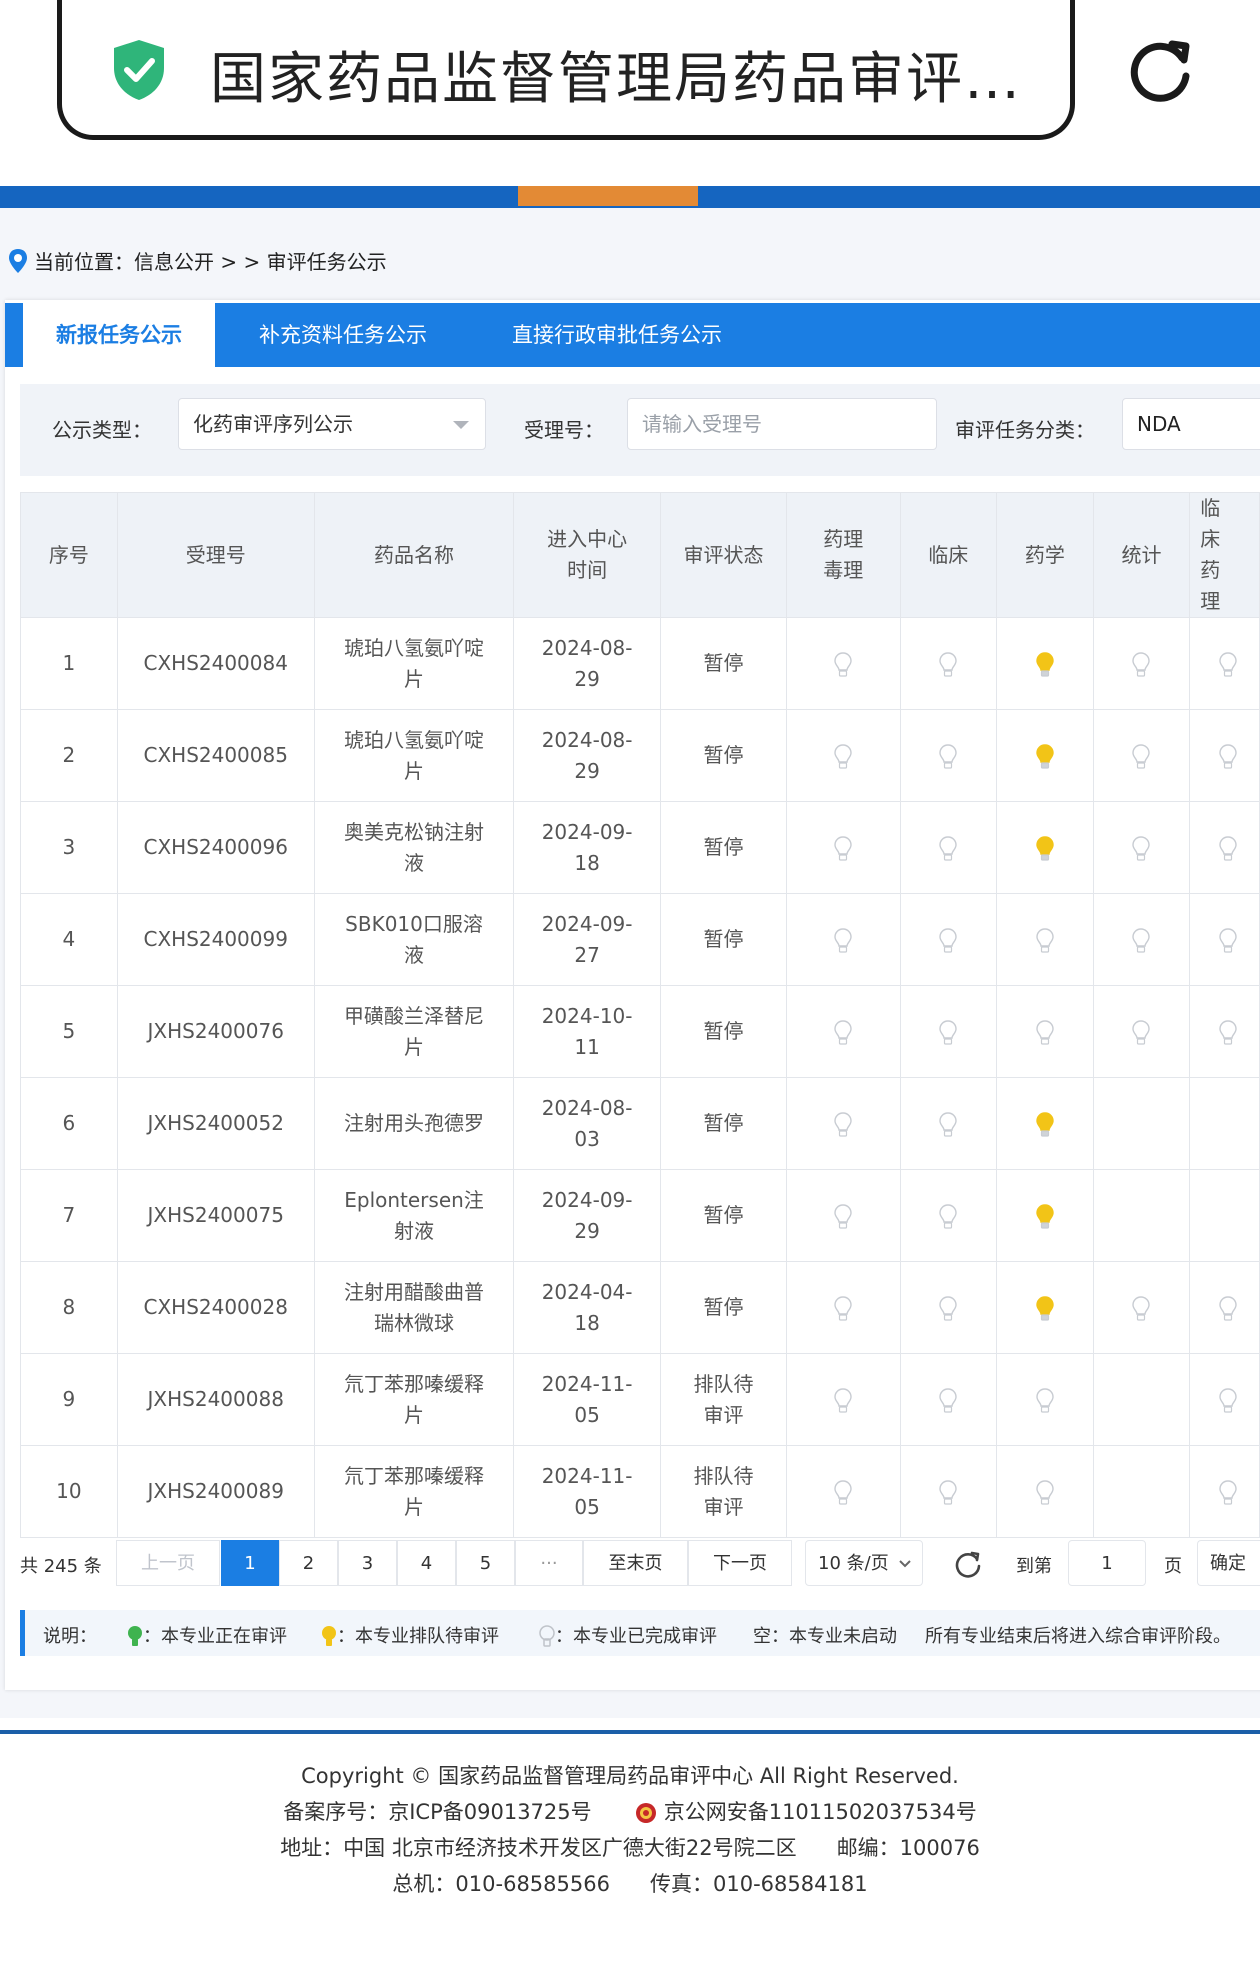 The width and height of the screenshot is (1260, 1970). What do you see at coordinates (1210, 554) in the screenshot?
I see `col-header-text: 临床药理` at bounding box center [1210, 554].